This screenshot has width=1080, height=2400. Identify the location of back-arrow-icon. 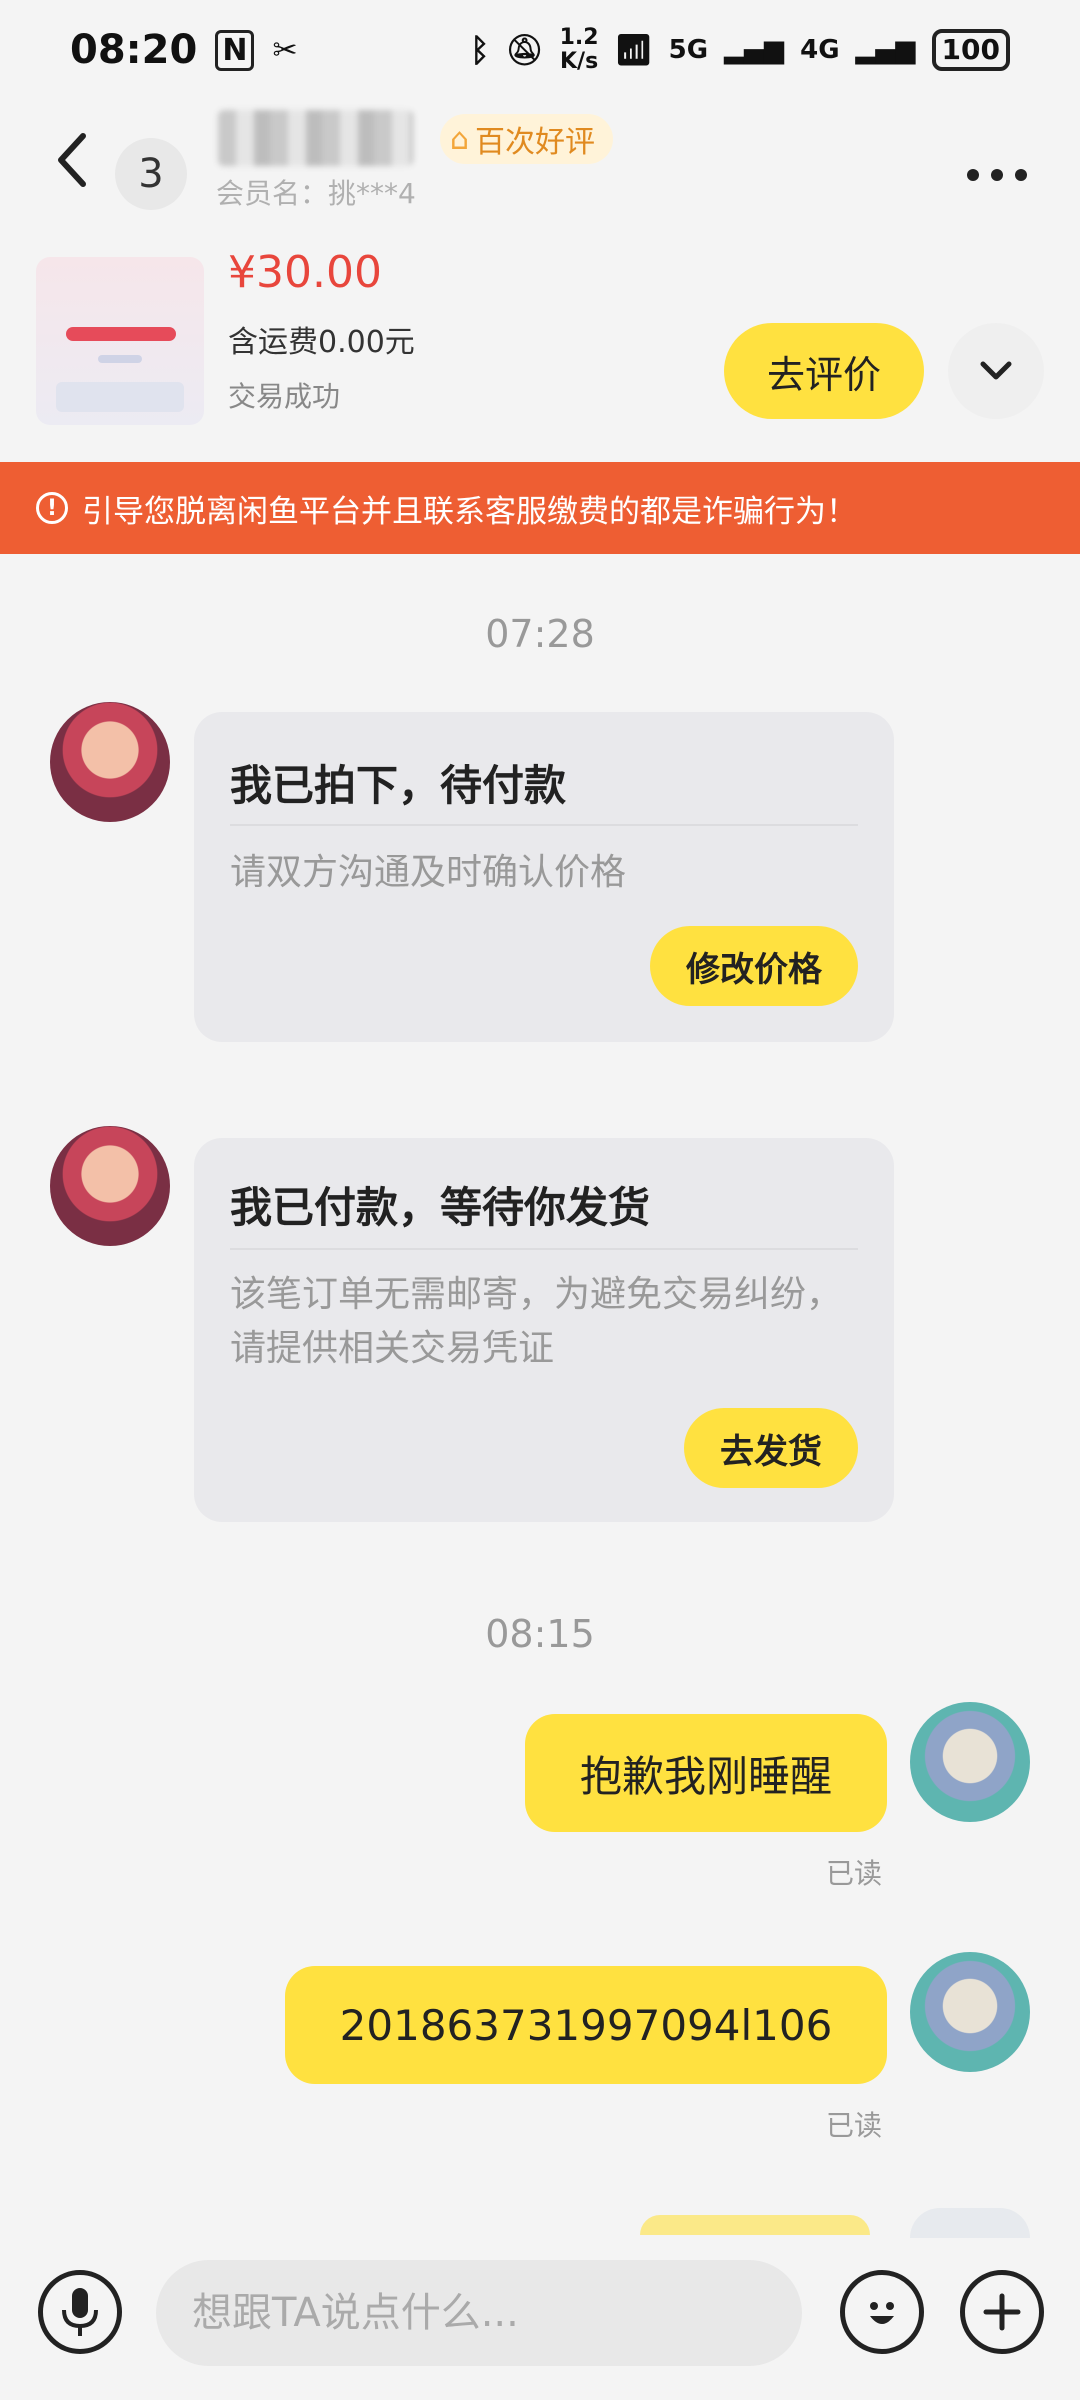
(73, 160).